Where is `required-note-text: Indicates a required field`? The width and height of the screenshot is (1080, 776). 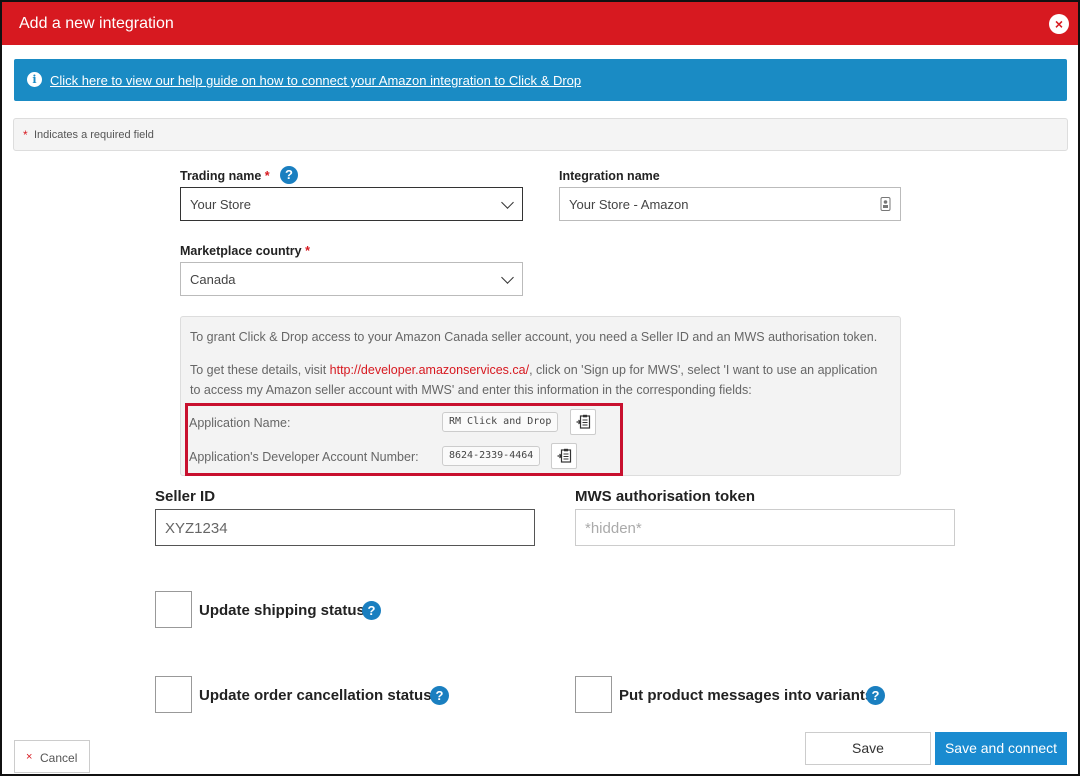 required-note-text: Indicates a required field is located at coordinates (94, 135).